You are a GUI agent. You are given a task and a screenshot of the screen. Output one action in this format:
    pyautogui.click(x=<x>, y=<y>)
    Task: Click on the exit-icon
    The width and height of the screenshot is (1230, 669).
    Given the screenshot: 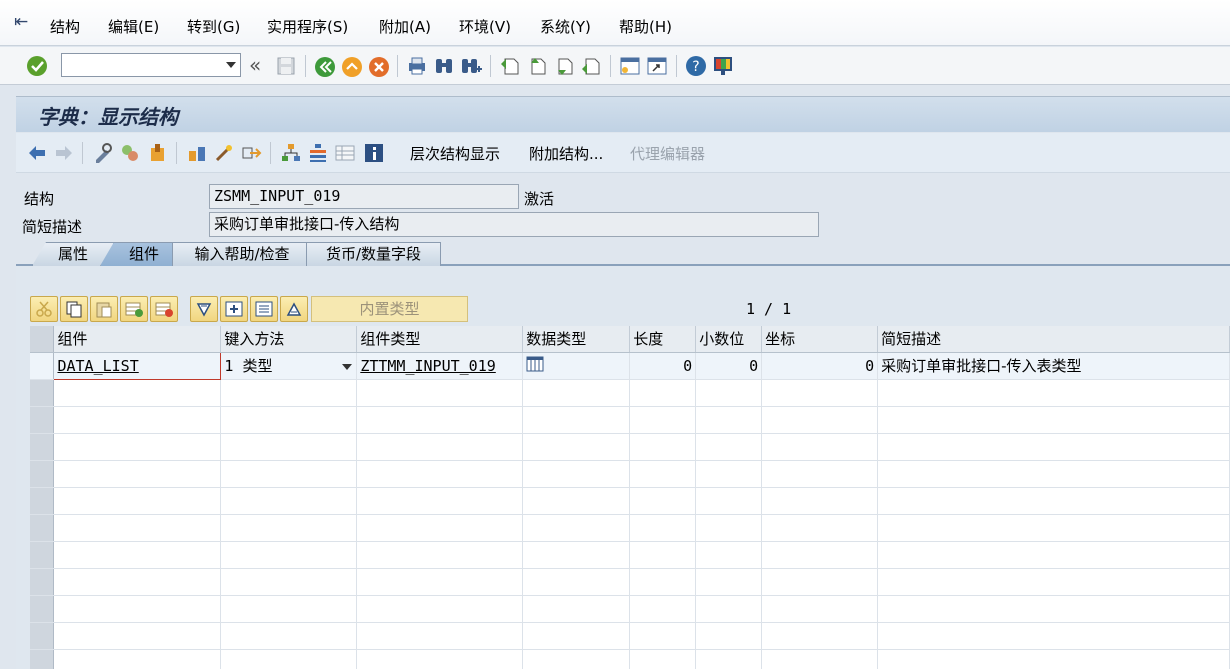 What is the action you would take?
    pyautogui.click(x=352, y=67)
    